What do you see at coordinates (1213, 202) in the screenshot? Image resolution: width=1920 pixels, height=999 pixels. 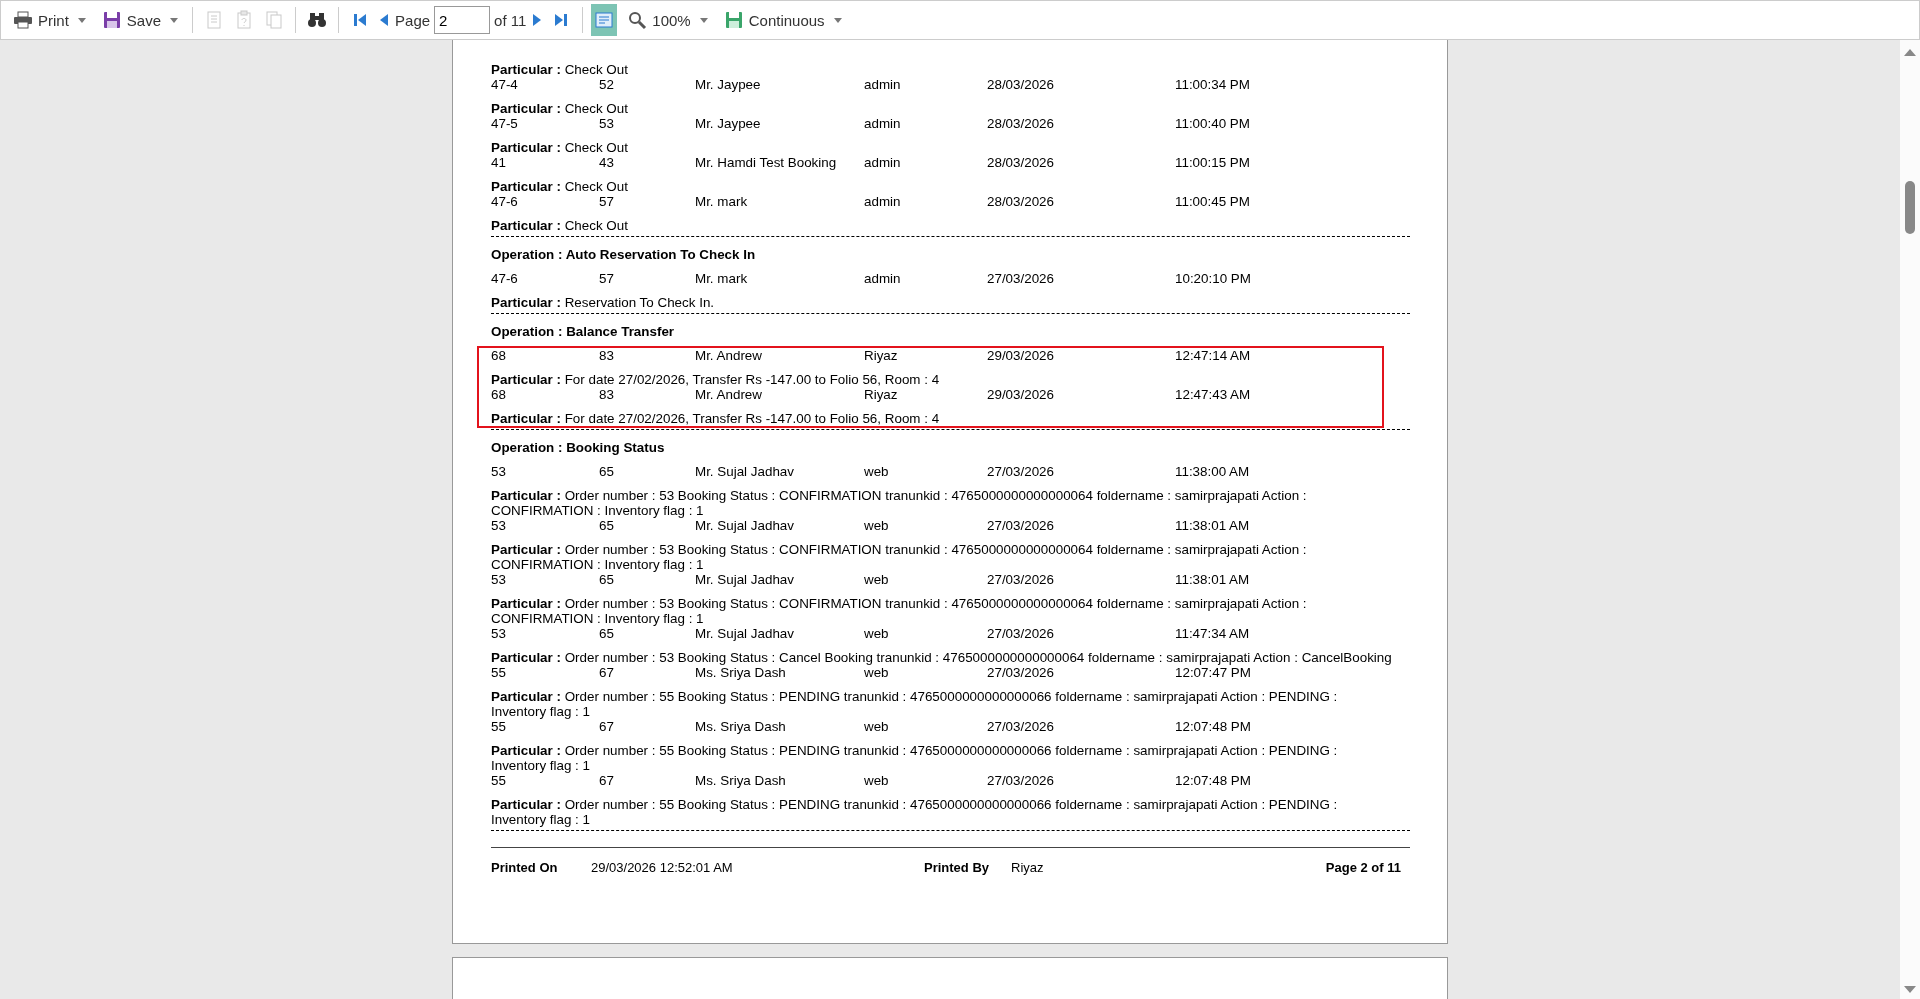 I see `table-cell-text: 11:00:45 PM` at bounding box center [1213, 202].